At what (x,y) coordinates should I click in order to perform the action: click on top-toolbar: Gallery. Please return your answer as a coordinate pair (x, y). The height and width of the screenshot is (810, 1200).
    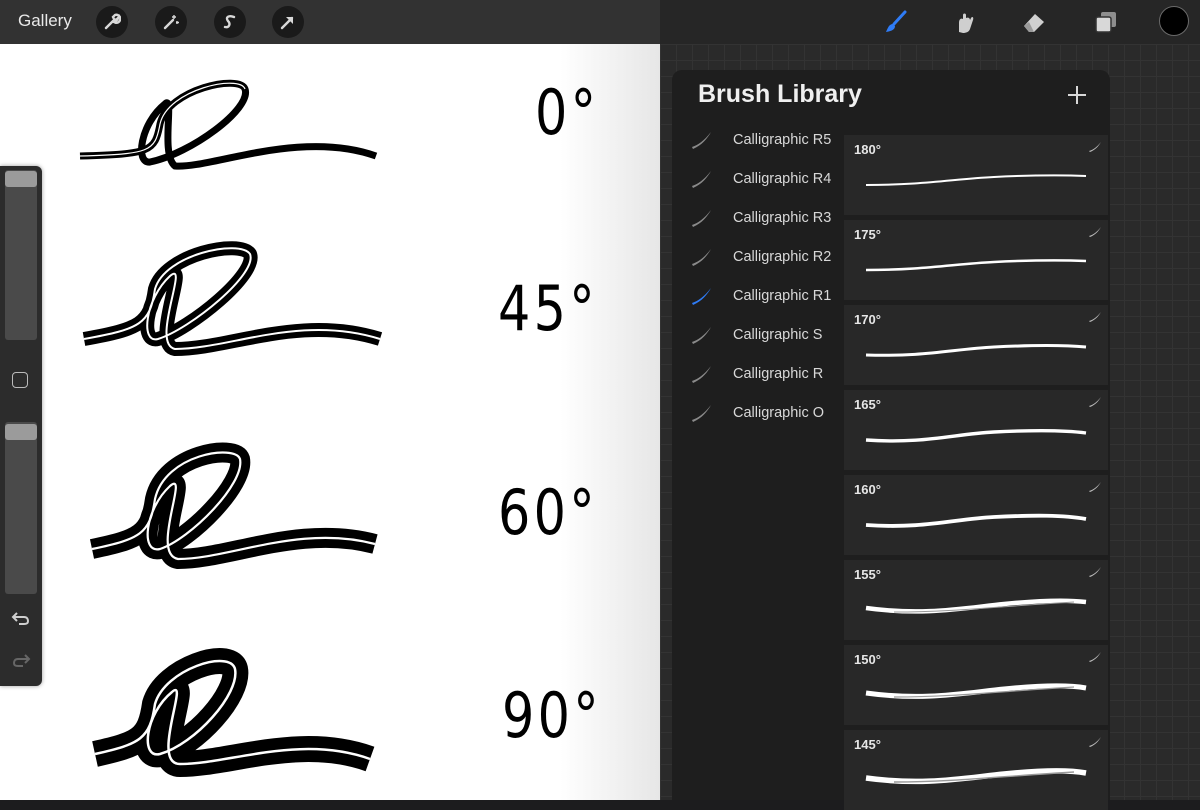
    Looking at the image, I should click on (600, 22).